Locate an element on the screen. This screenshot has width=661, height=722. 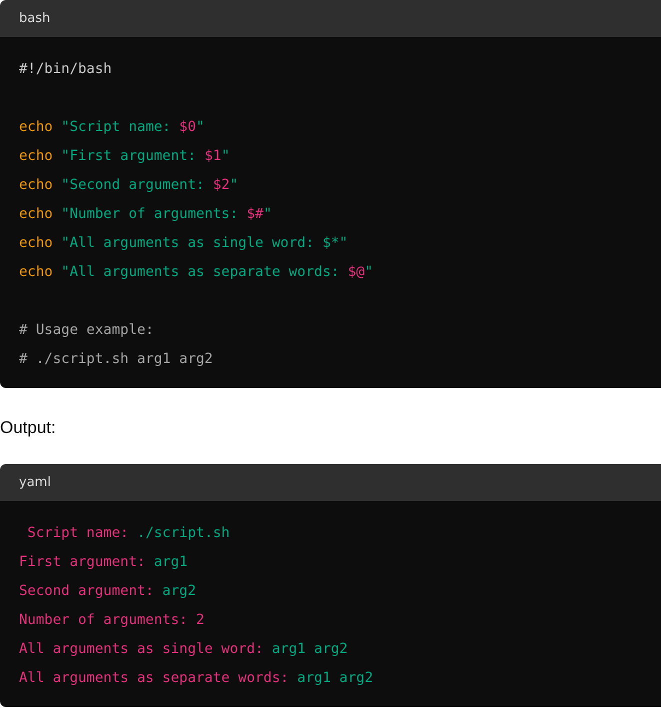
code-line: echo "Second argument: $2" is located at coordinates (129, 185).